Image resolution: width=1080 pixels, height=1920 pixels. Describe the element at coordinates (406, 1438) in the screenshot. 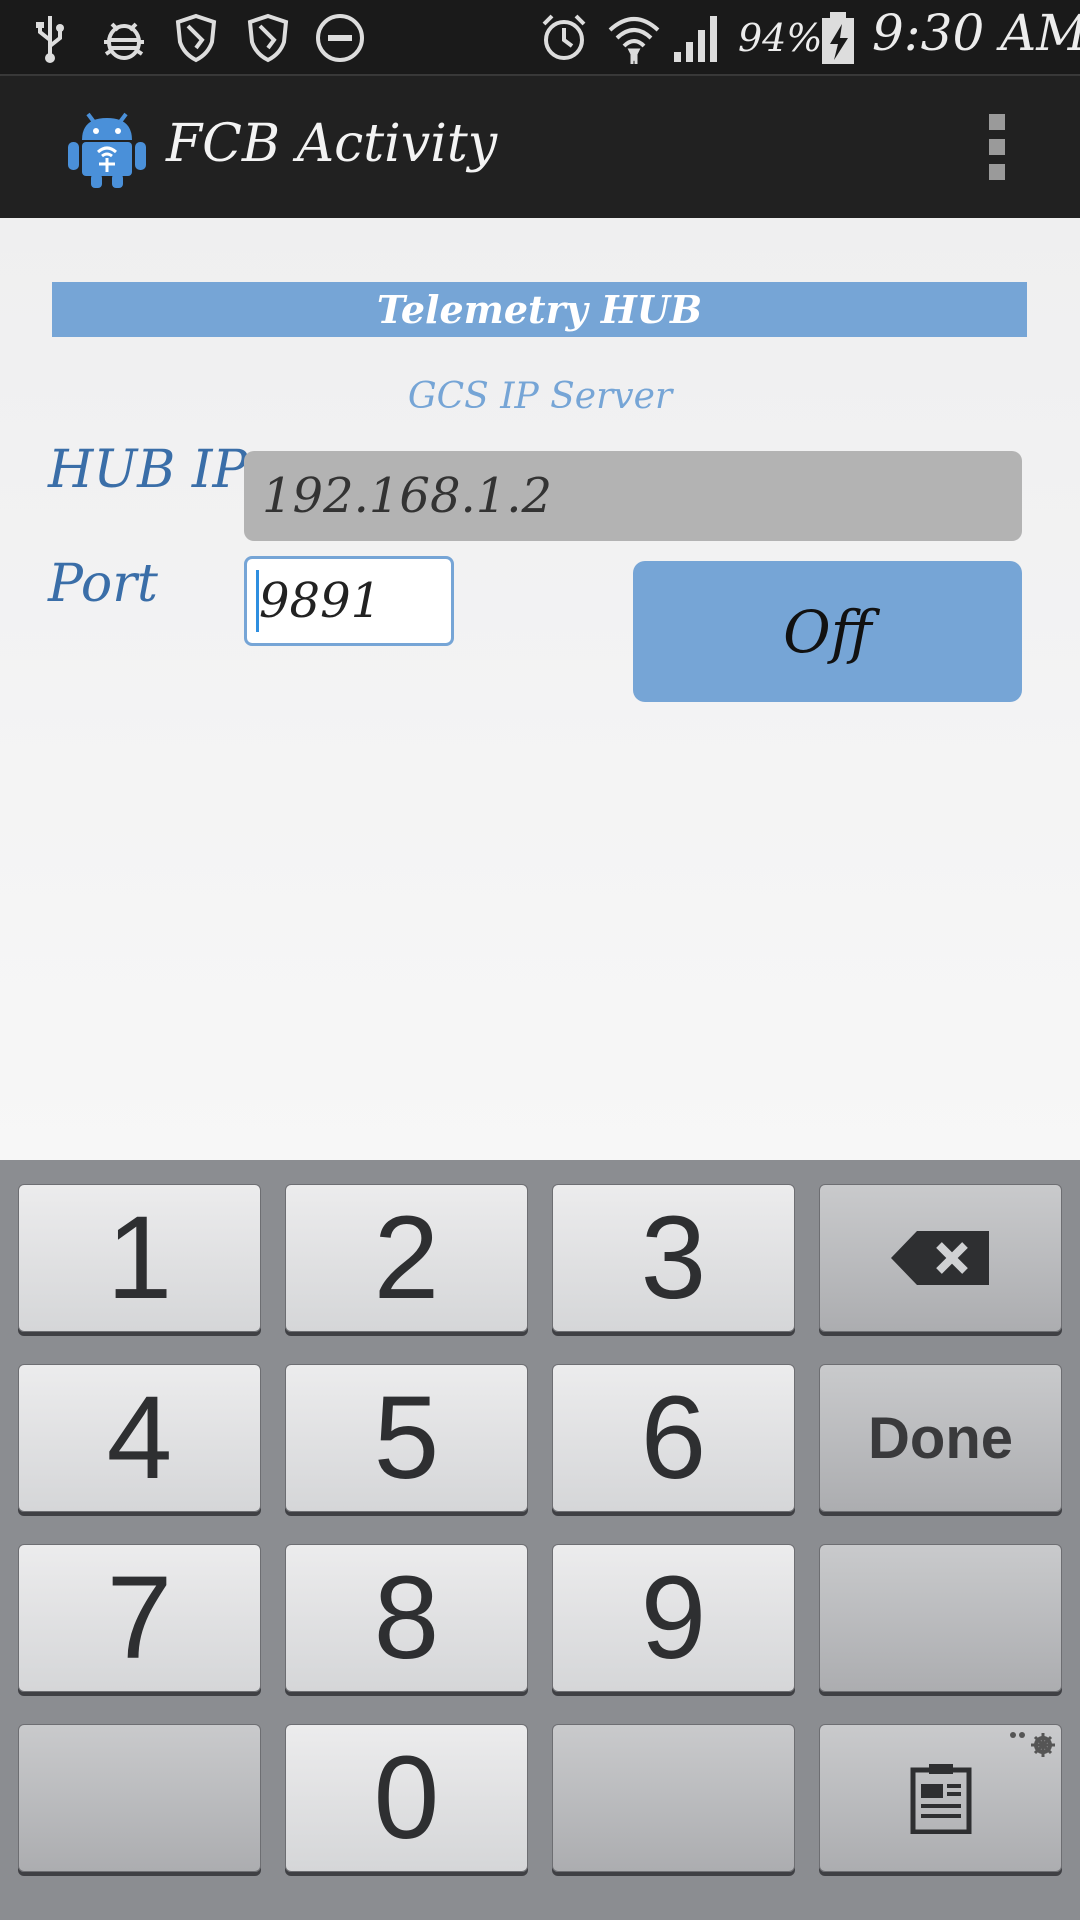

I see `key-5: 5` at that location.